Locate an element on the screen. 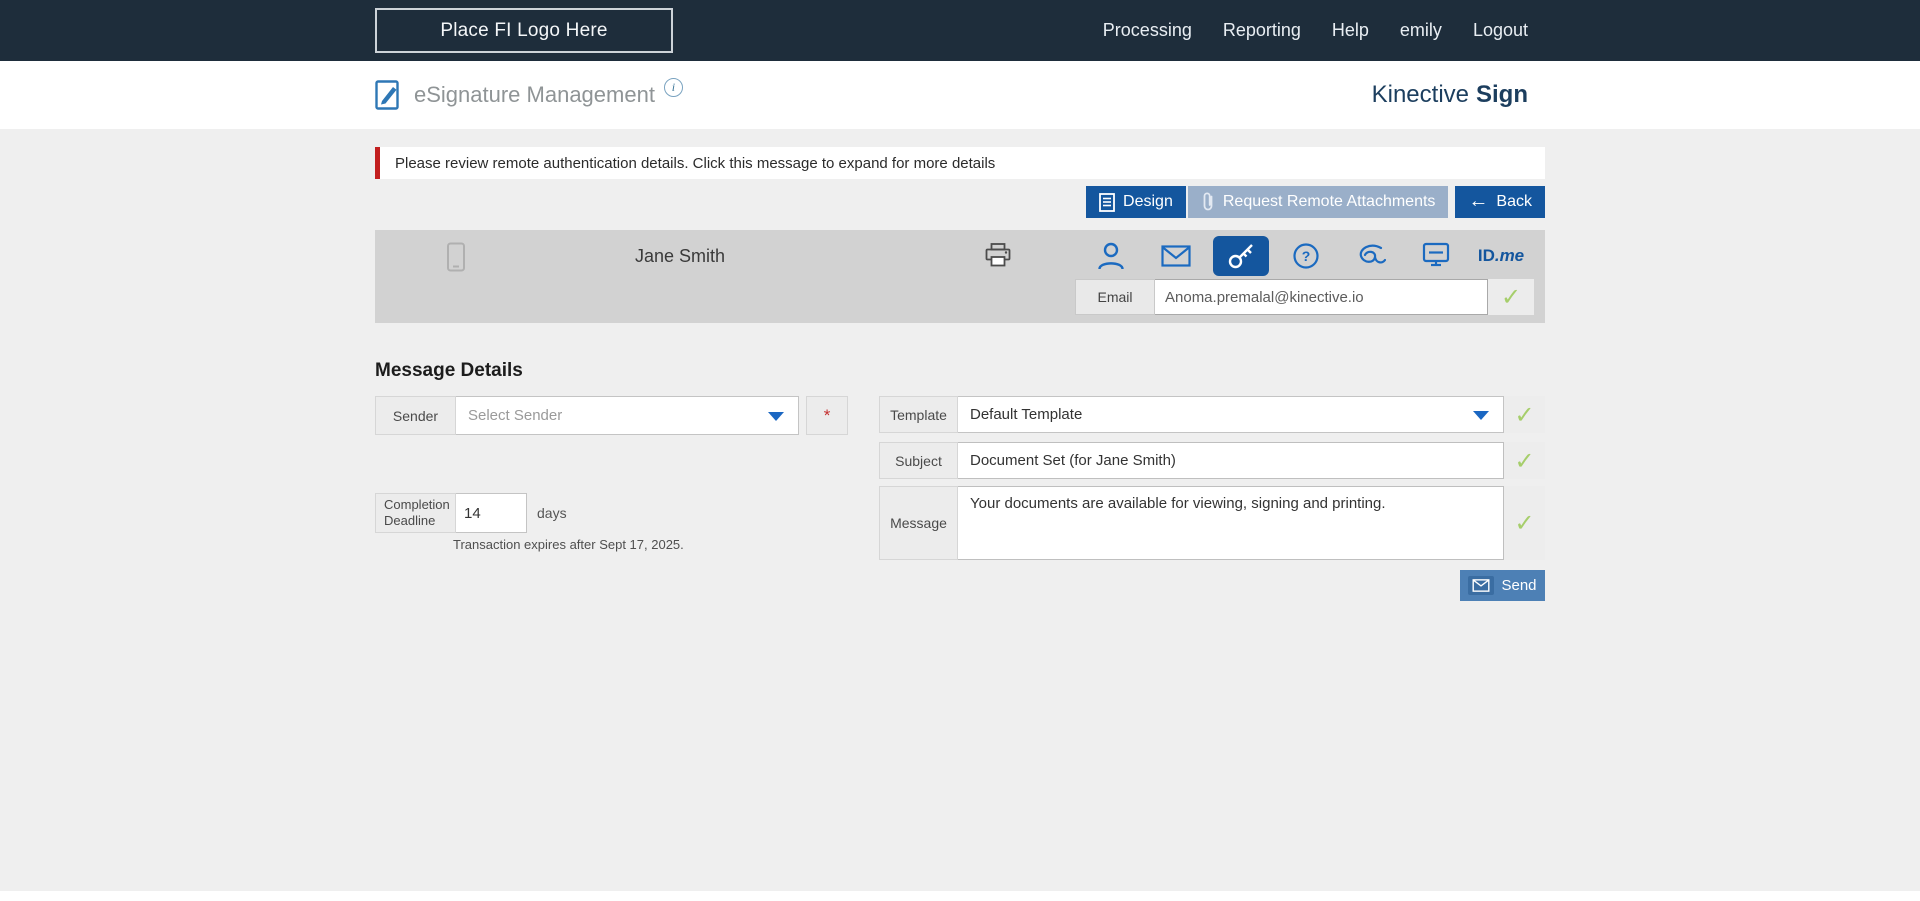  transaction-expiry-note: Transaction expires after Sept 17, 2025. is located at coordinates (568, 544).